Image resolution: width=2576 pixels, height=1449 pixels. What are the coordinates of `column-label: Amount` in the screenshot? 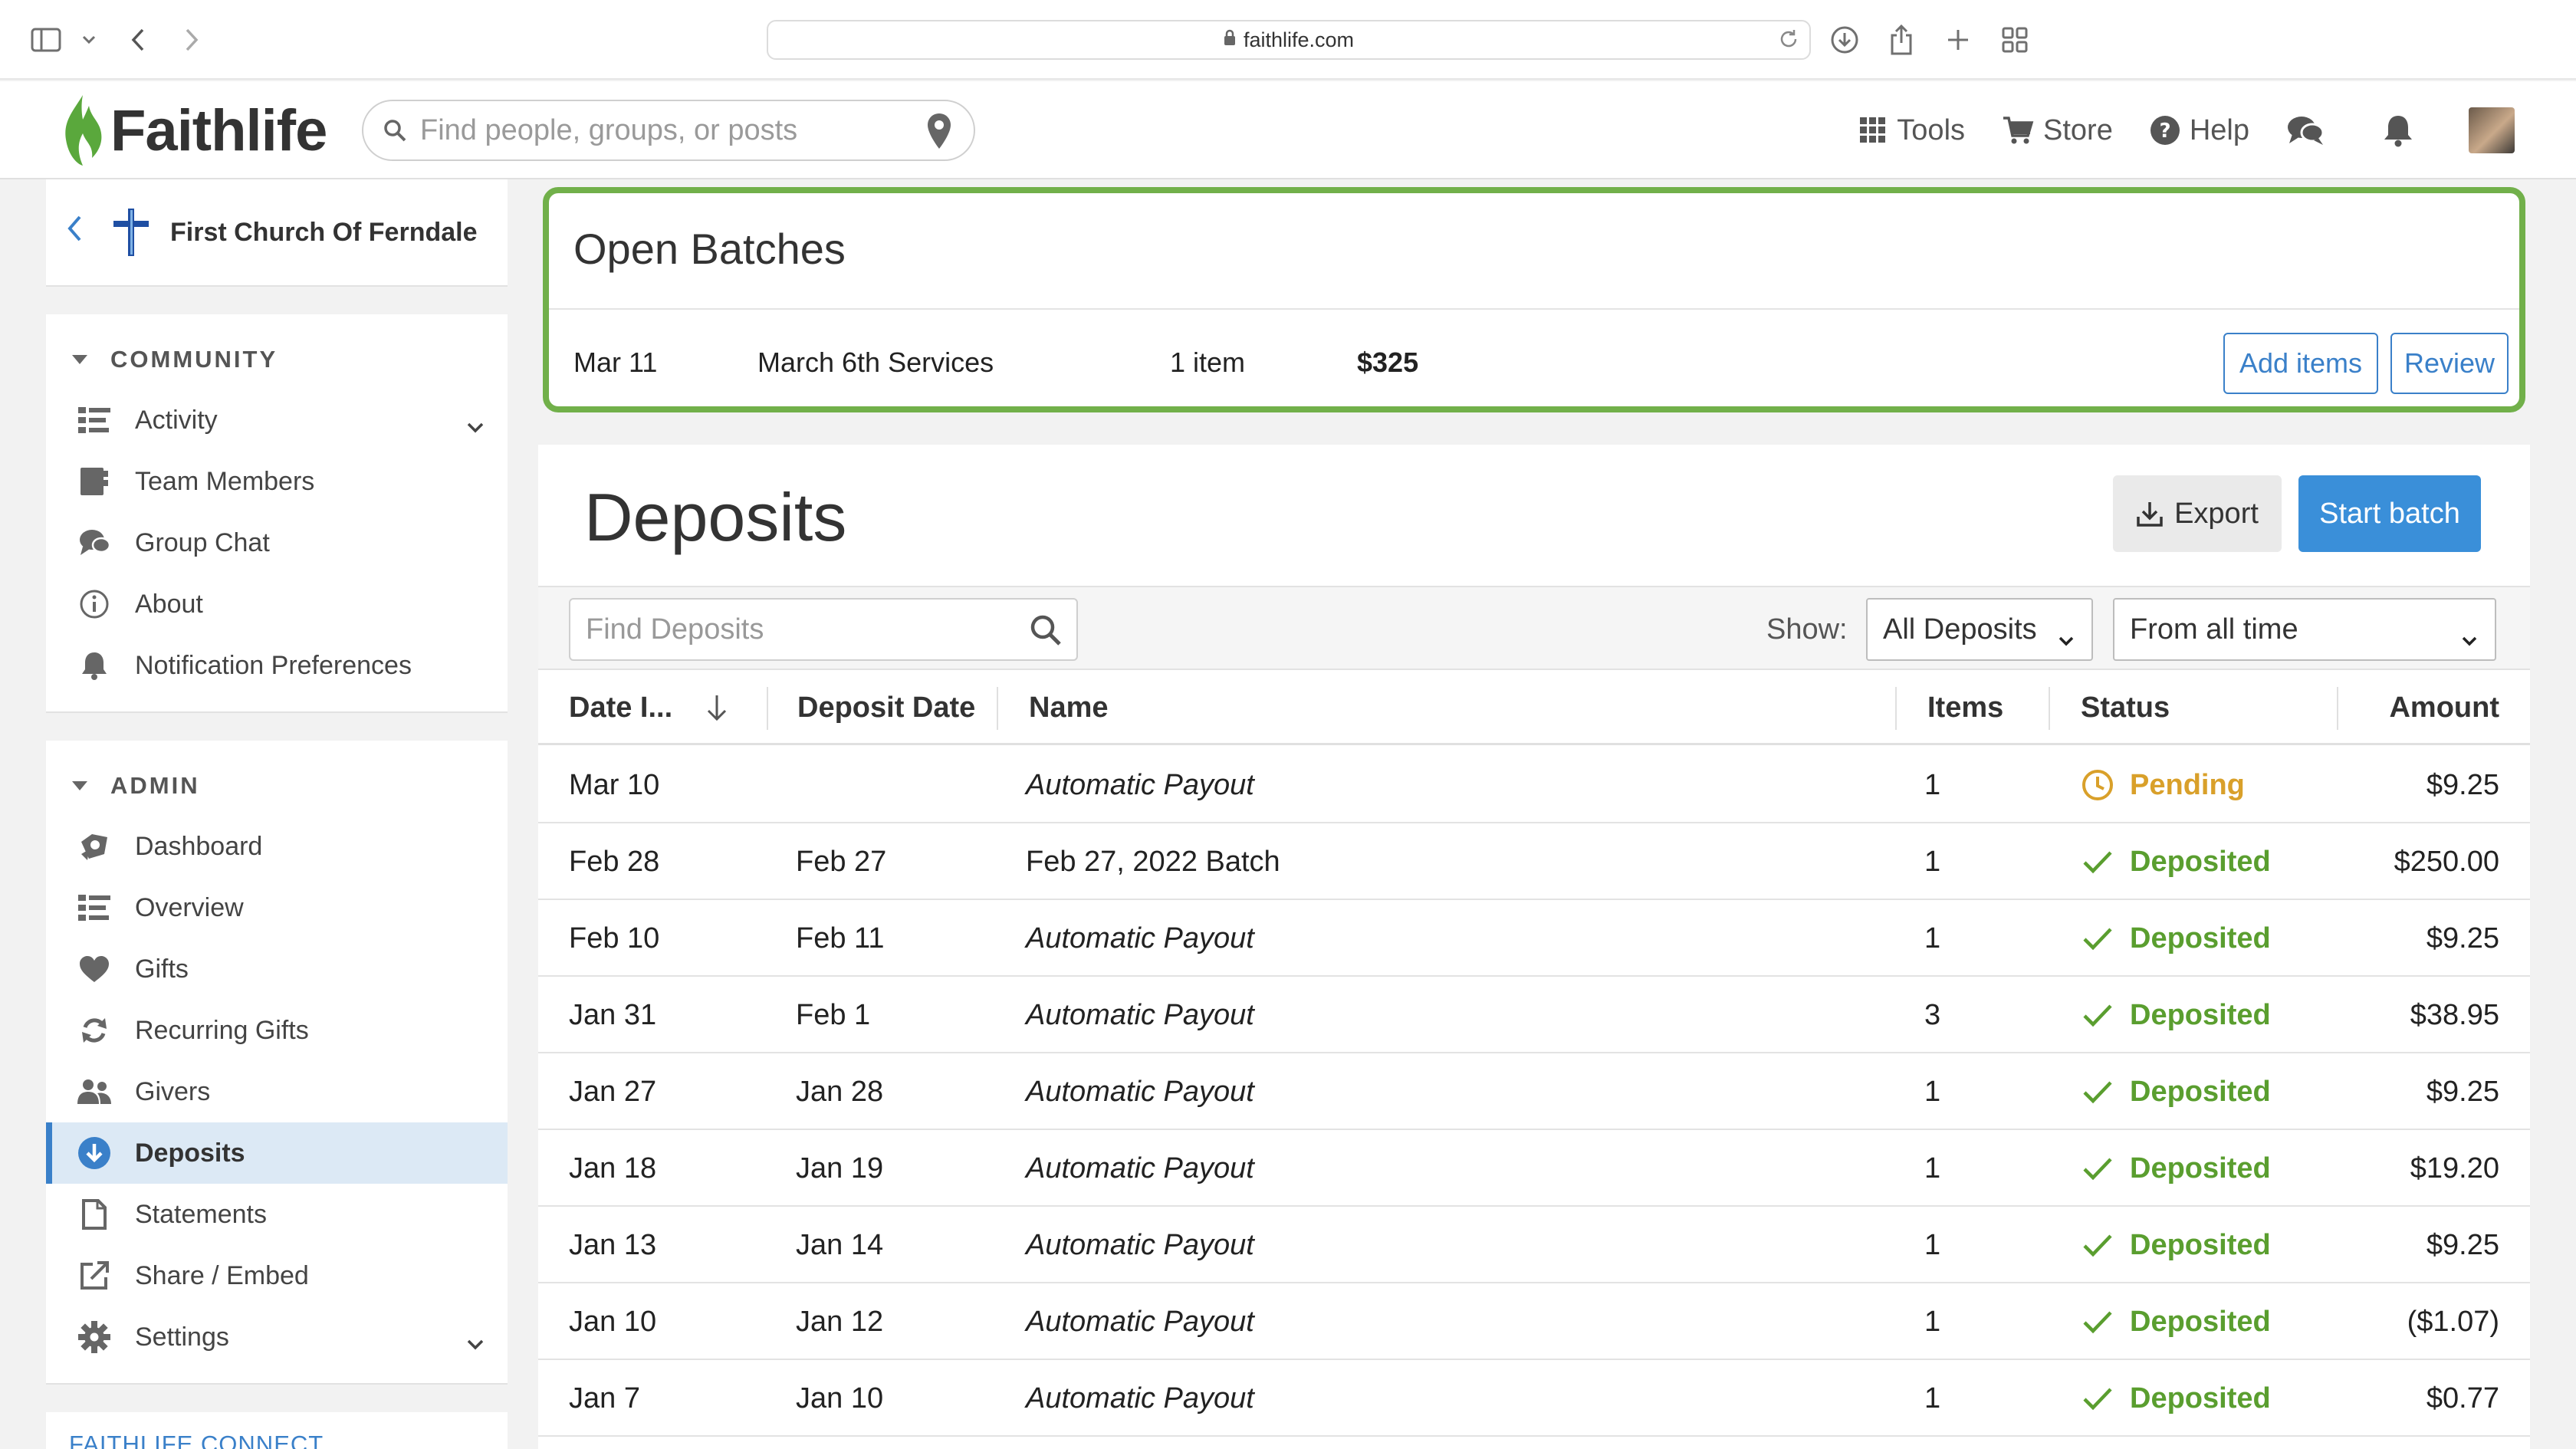 It's located at (2444, 707).